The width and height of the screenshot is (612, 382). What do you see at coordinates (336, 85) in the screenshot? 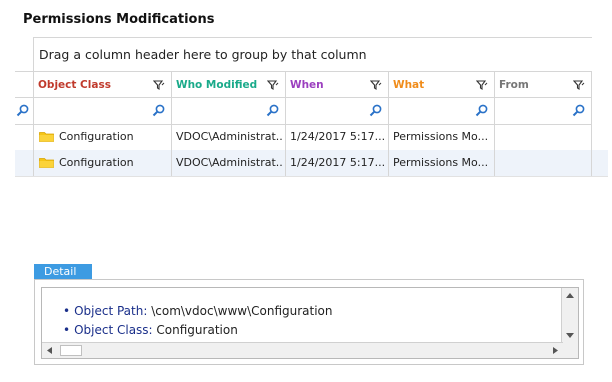
I see `column-header-when: When` at bounding box center [336, 85].